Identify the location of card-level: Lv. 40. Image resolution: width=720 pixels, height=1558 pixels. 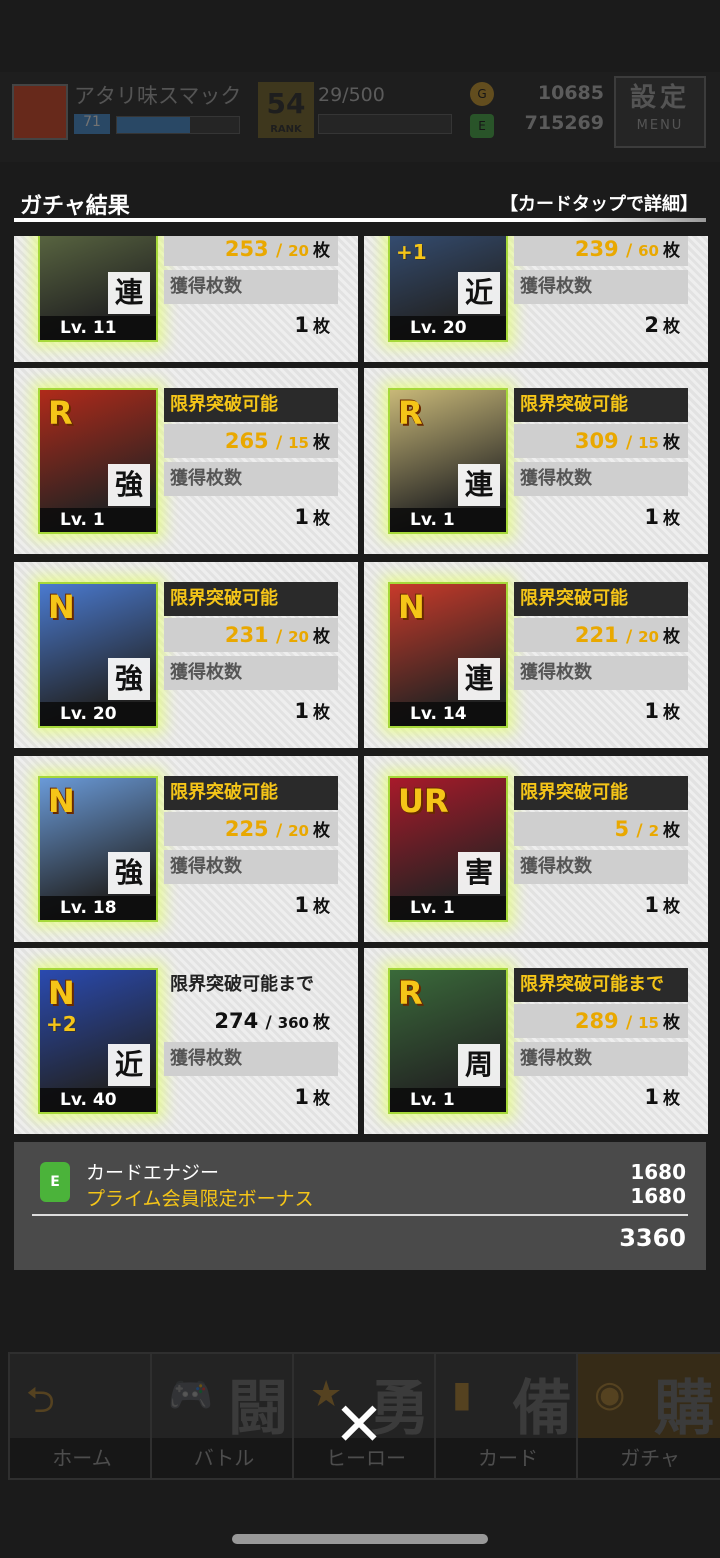
(98, 1100).